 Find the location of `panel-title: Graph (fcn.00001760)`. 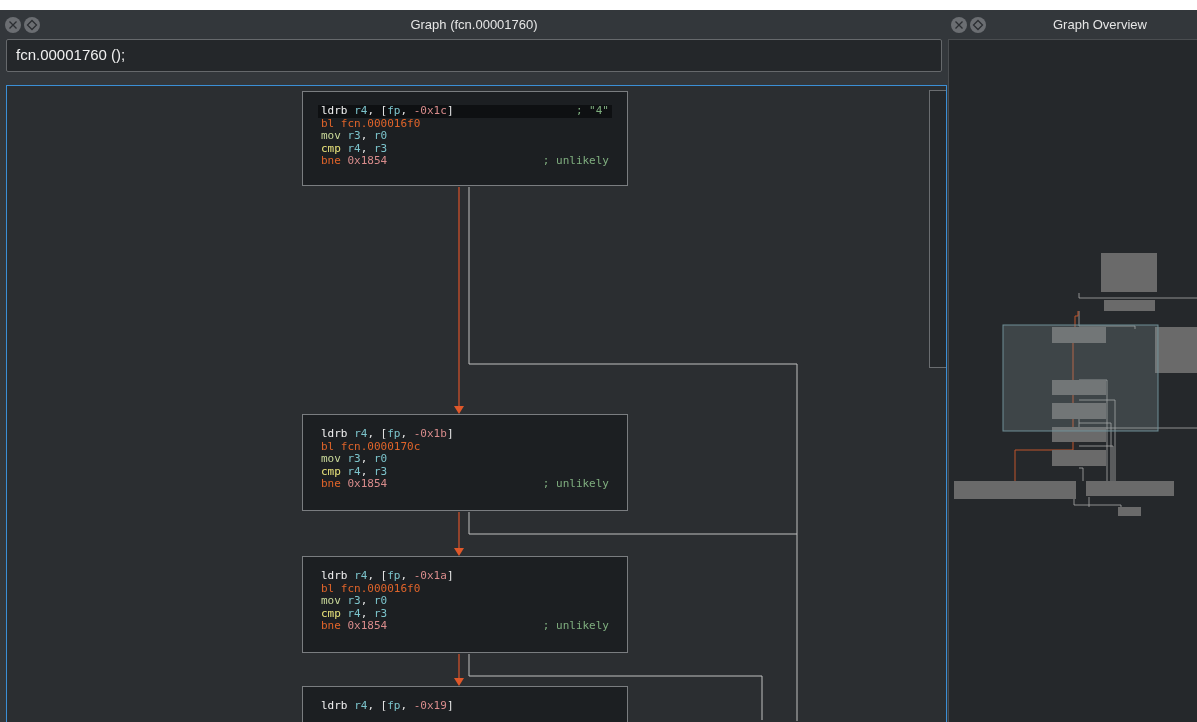

panel-title: Graph (fcn.00001760) is located at coordinates (474, 24).